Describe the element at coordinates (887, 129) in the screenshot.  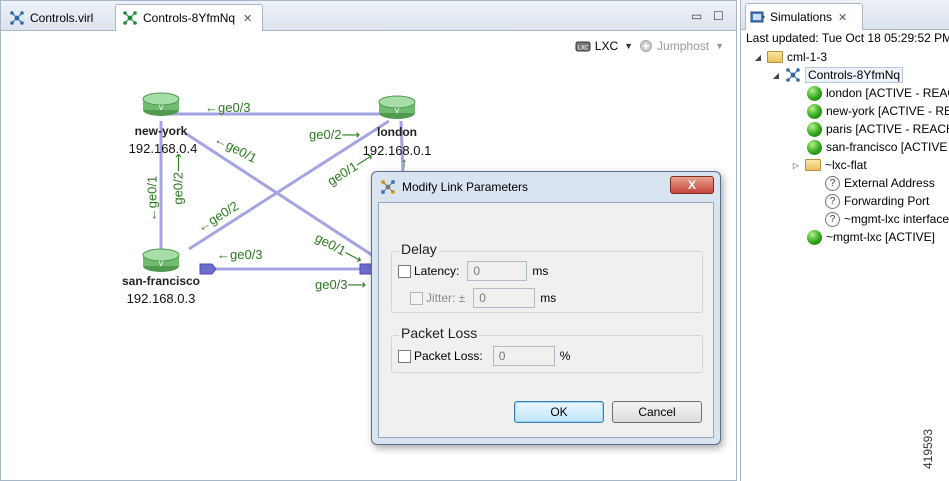
I see `tree-item-label: paris [ACTIVE - REACHABLE]` at that location.